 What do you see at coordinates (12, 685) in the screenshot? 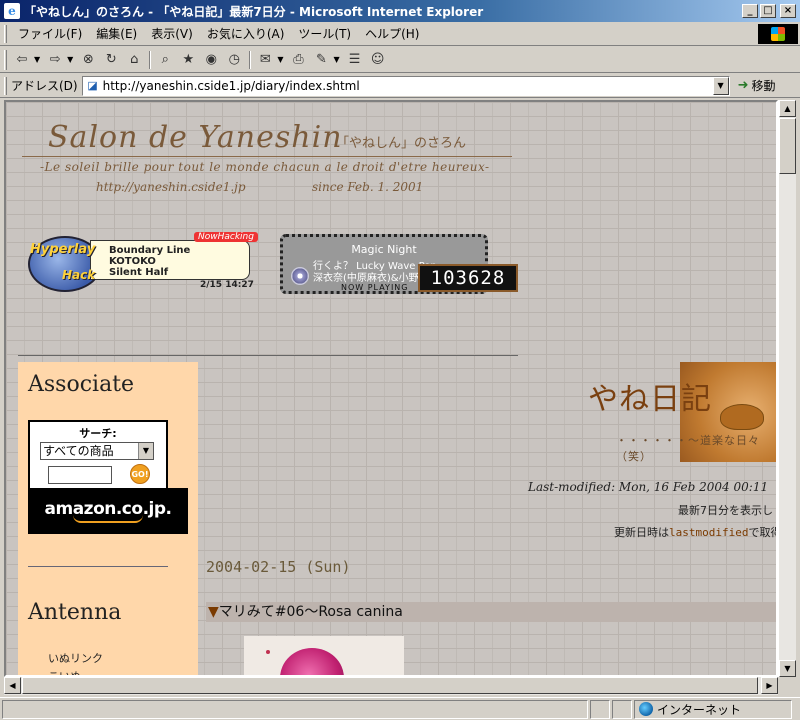
I see `scroll-left-icon: ◀` at bounding box center [12, 685].